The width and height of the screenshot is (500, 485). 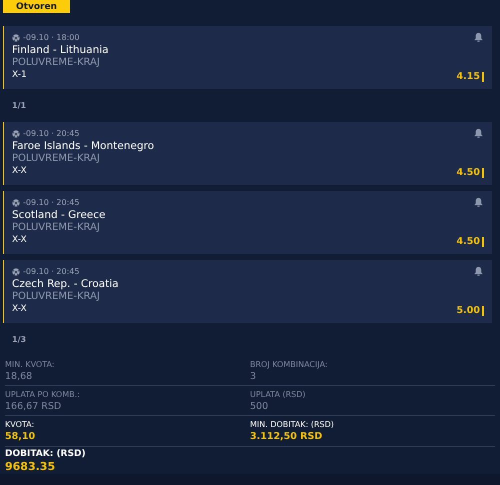 I want to click on summary-label: MIN. KVOTA:, so click(x=29, y=364).